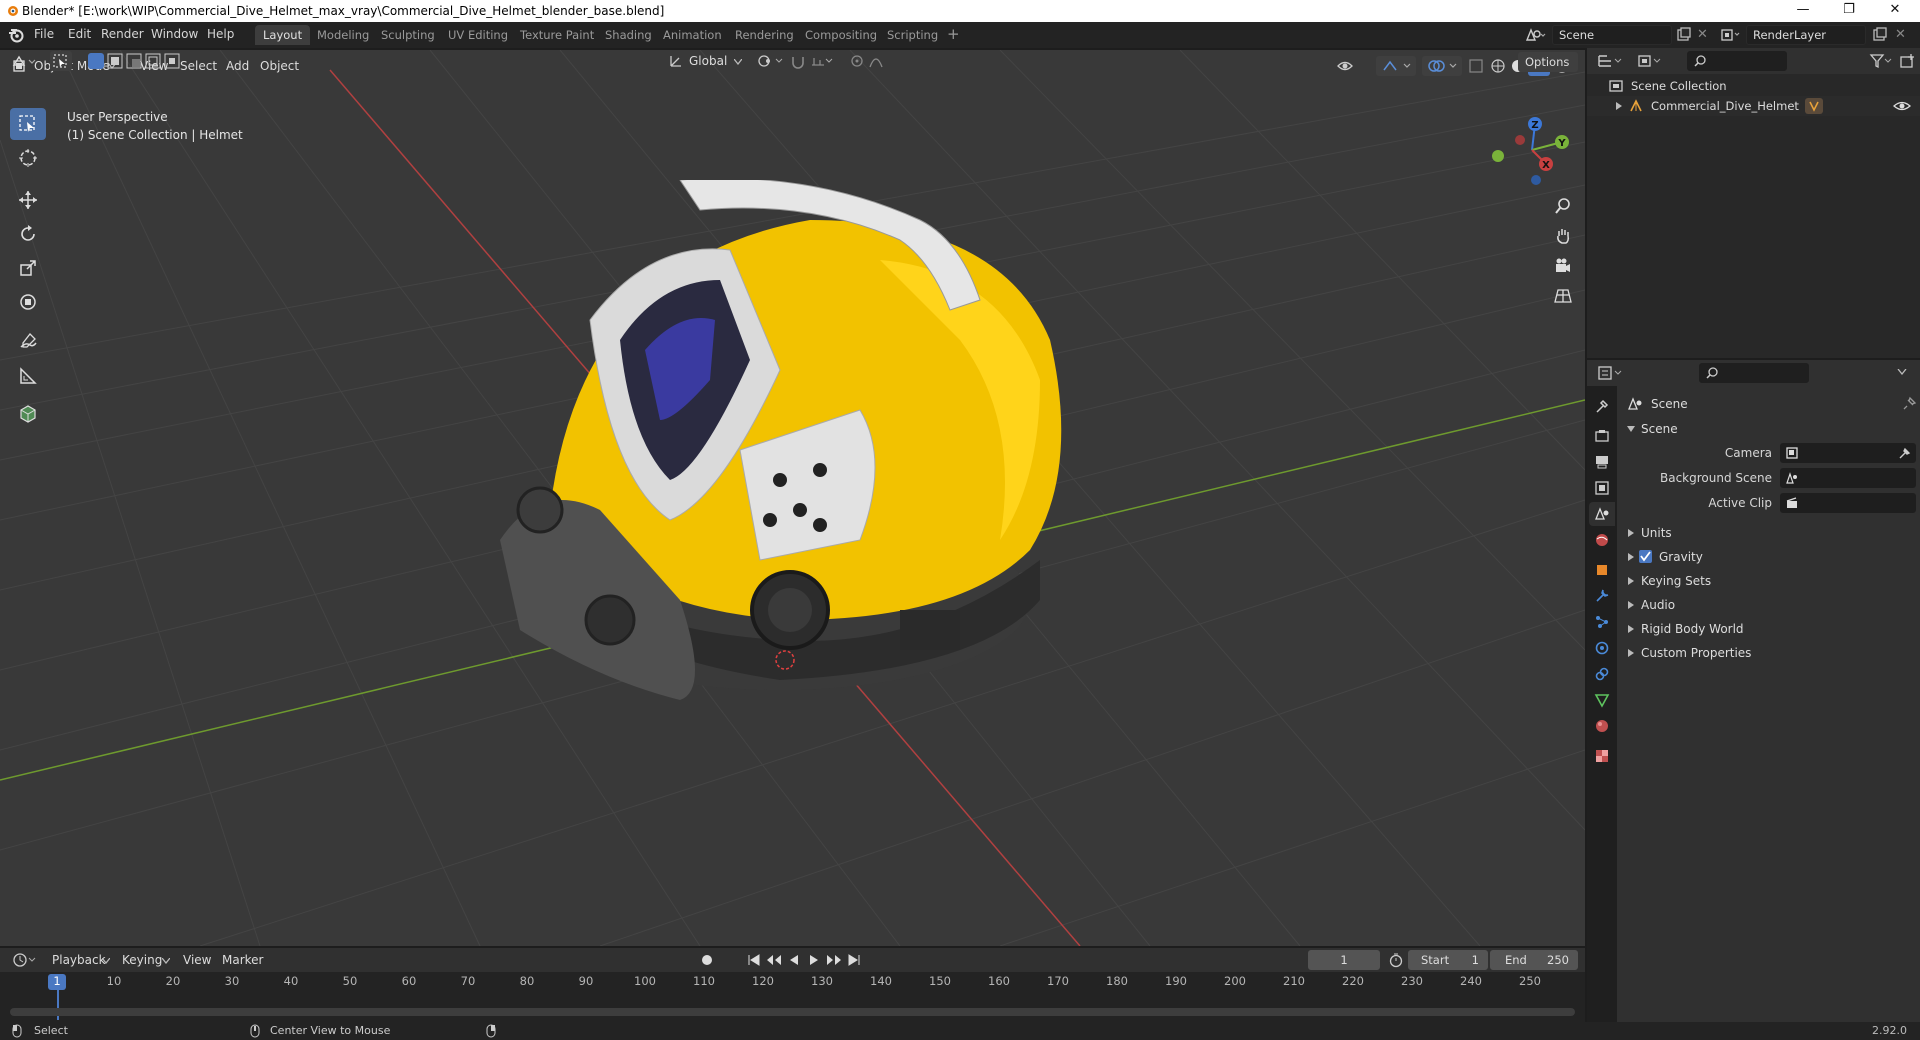 This screenshot has height=1040, width=1920. I want to click on delete-scene-icon: ✕, so click(1702, 34).